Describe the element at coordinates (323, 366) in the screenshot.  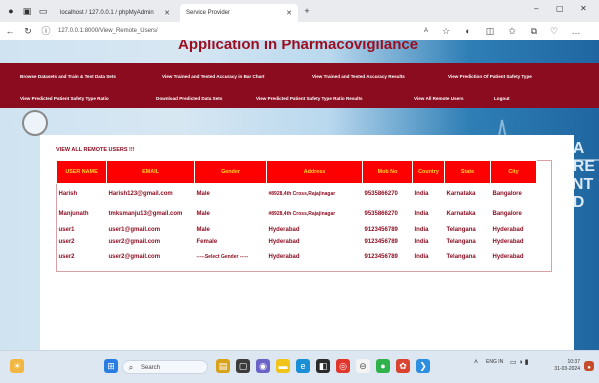
I see `store-icon: ◧` at that location.